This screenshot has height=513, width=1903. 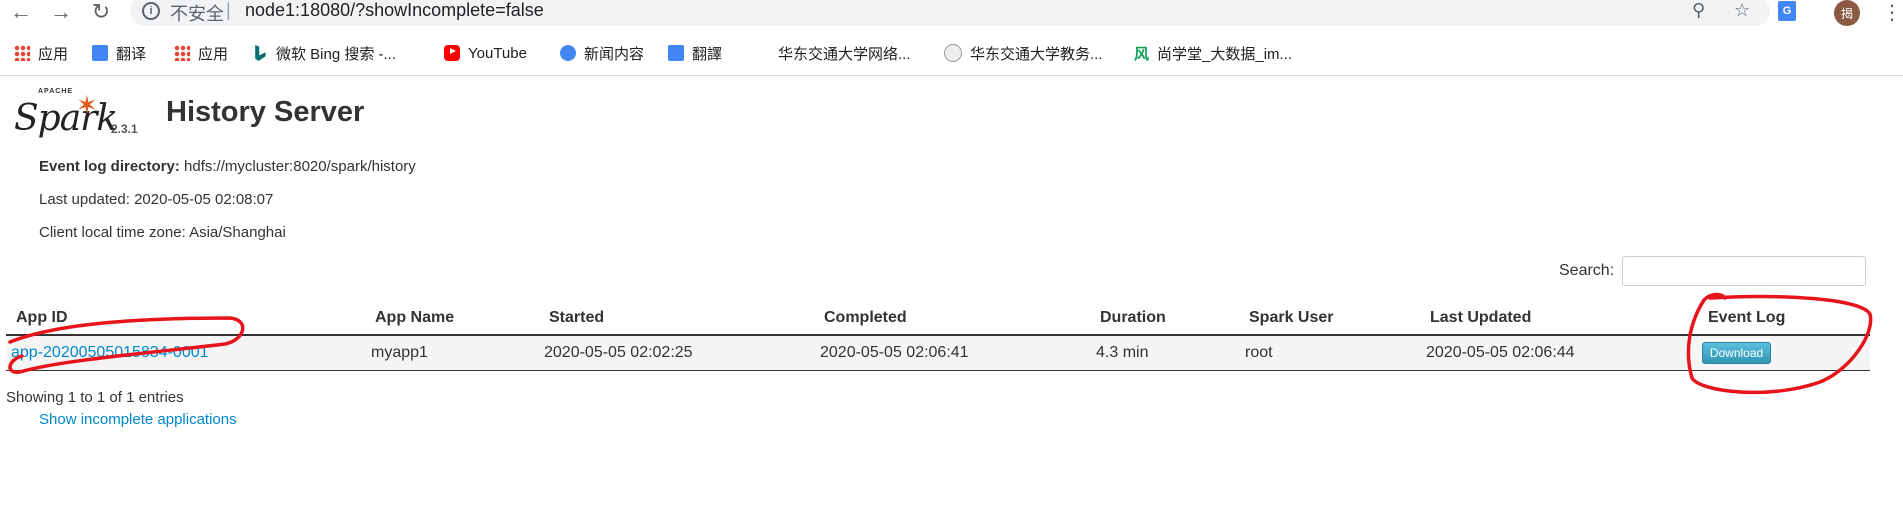 I want to click on reload-icon: ↻, so click(x=101, y=12).